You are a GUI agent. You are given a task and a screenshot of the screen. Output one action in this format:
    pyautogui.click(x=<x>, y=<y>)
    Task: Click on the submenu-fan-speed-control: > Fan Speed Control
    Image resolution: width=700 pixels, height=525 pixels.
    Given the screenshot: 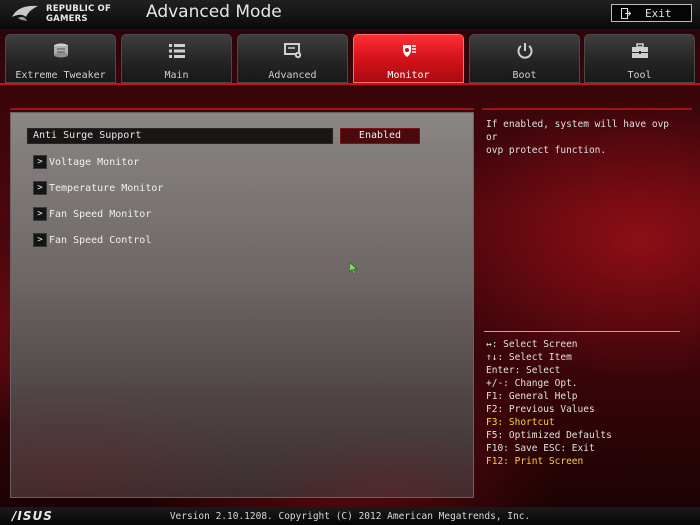 What is the action you would take?
    pyautogui.click(x=92, y=240)
    